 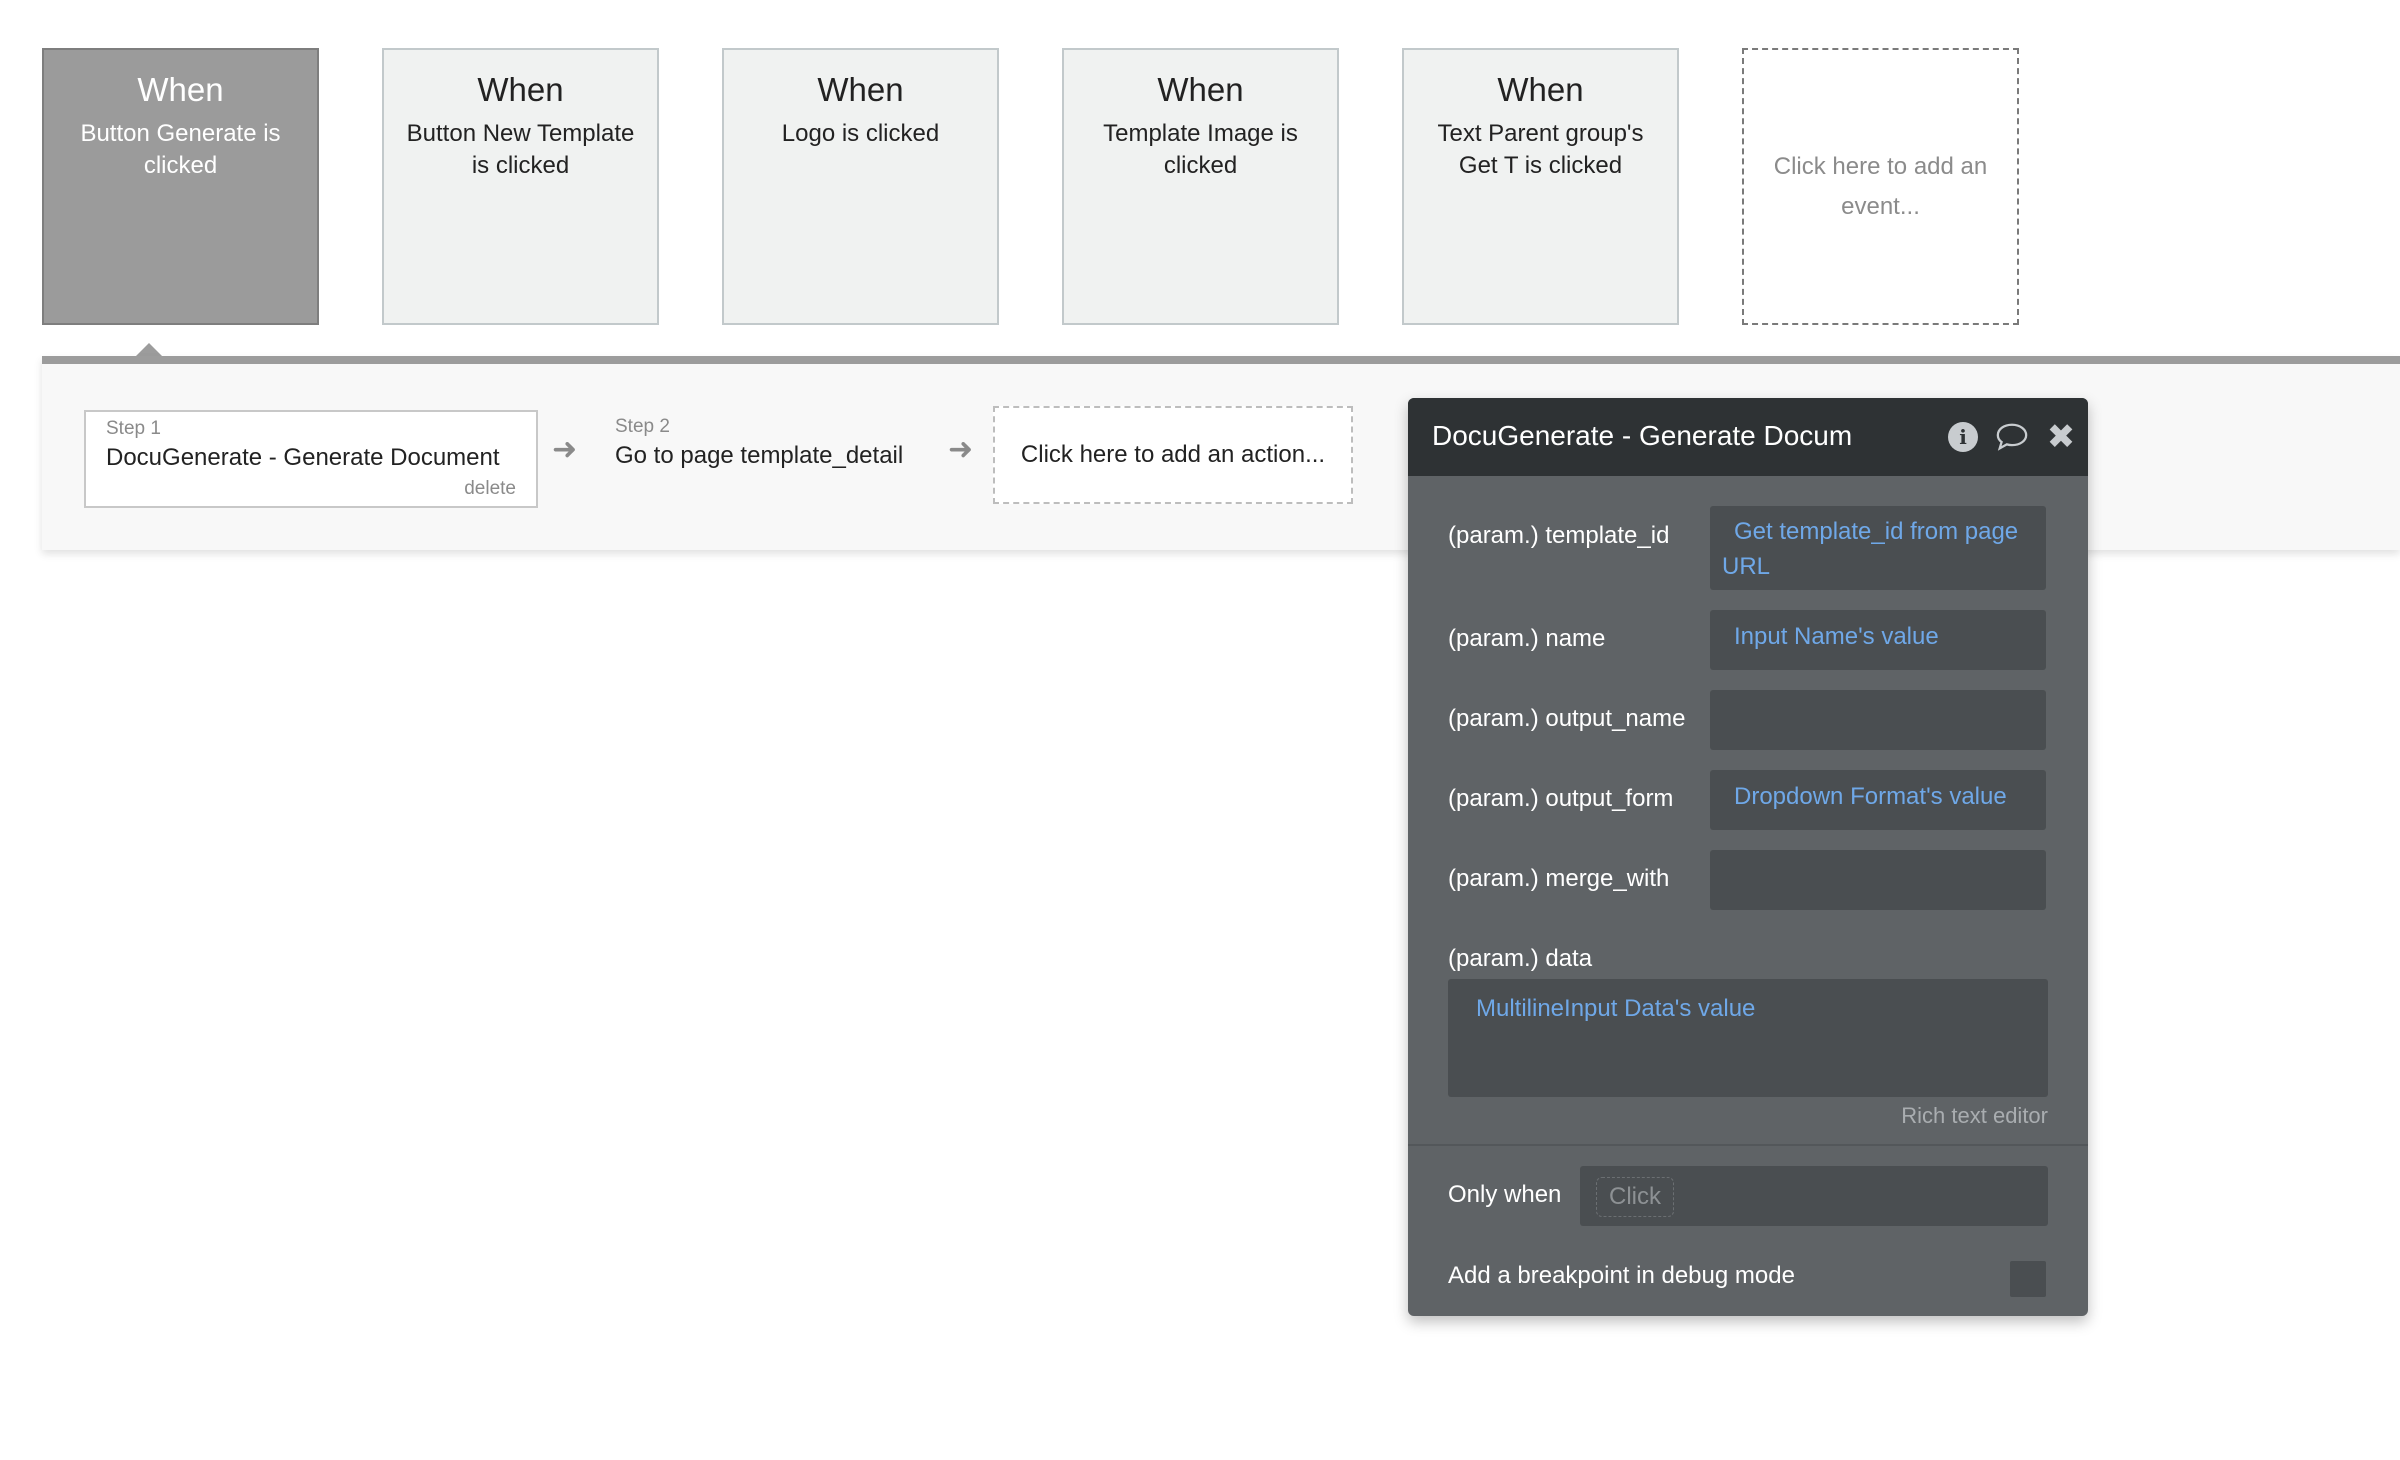 I want to click on info-icon: i, so click(x=1963, y=437).